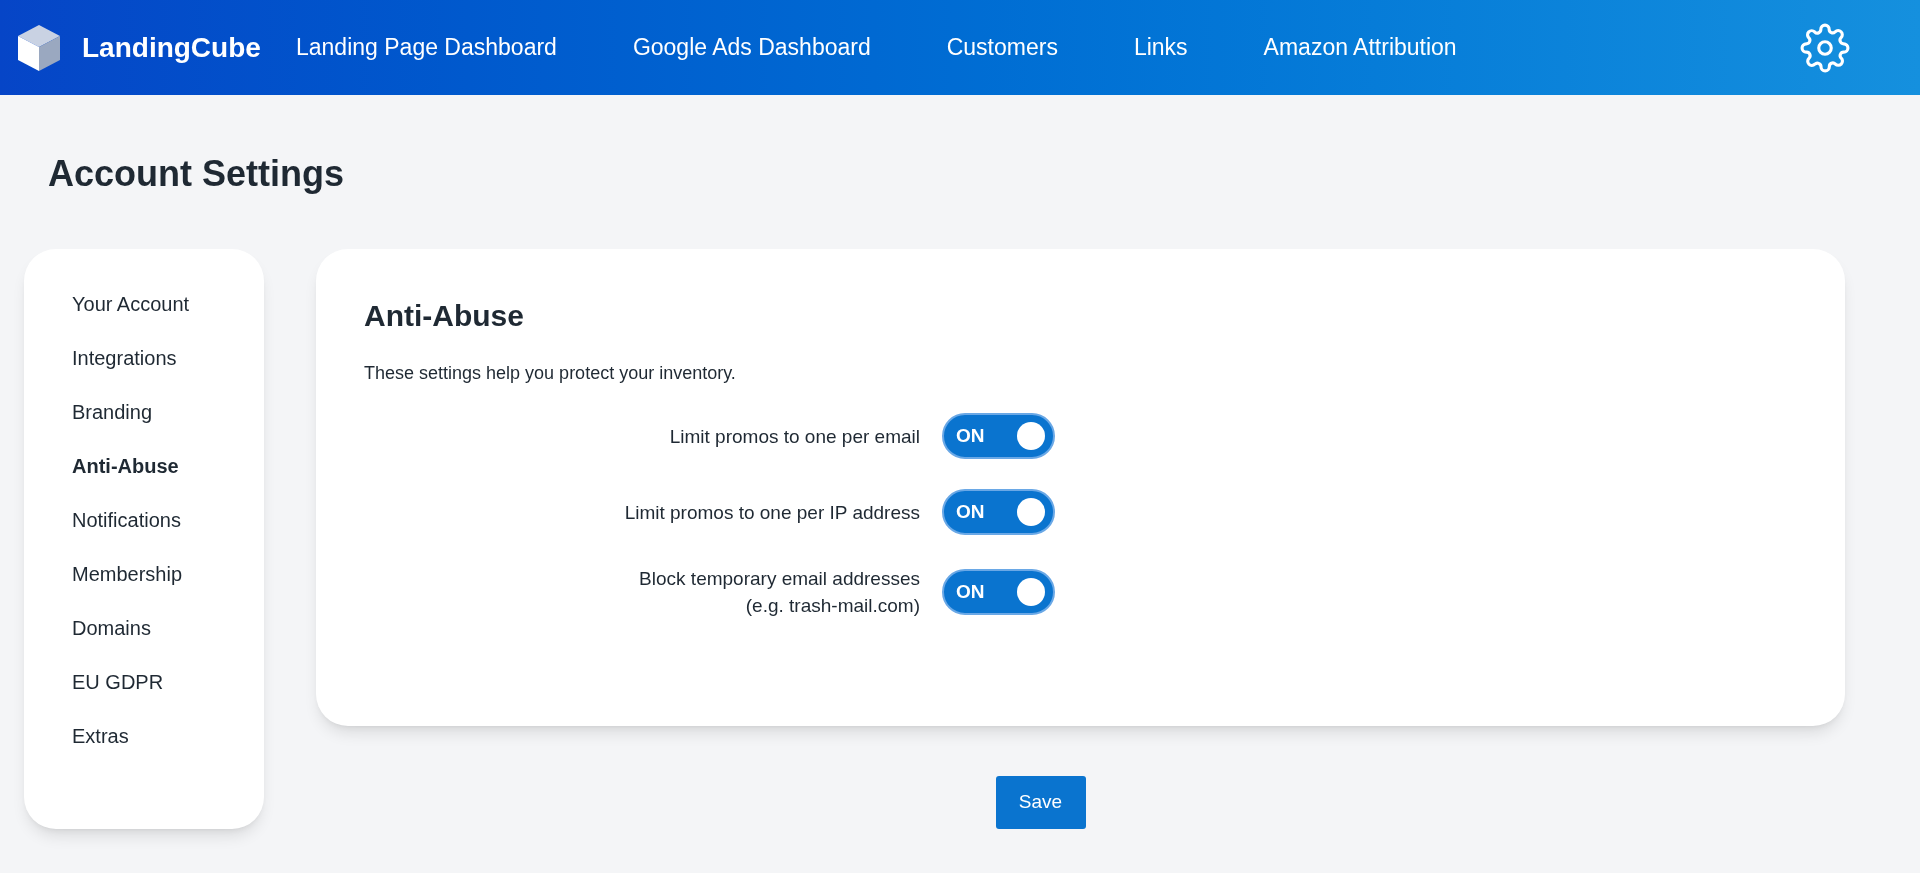 This screenshot has width=1920, height=873. Describe the element at coordinates (1002, 47) in the screenshot. I see `nav-link: Customers` at that location.